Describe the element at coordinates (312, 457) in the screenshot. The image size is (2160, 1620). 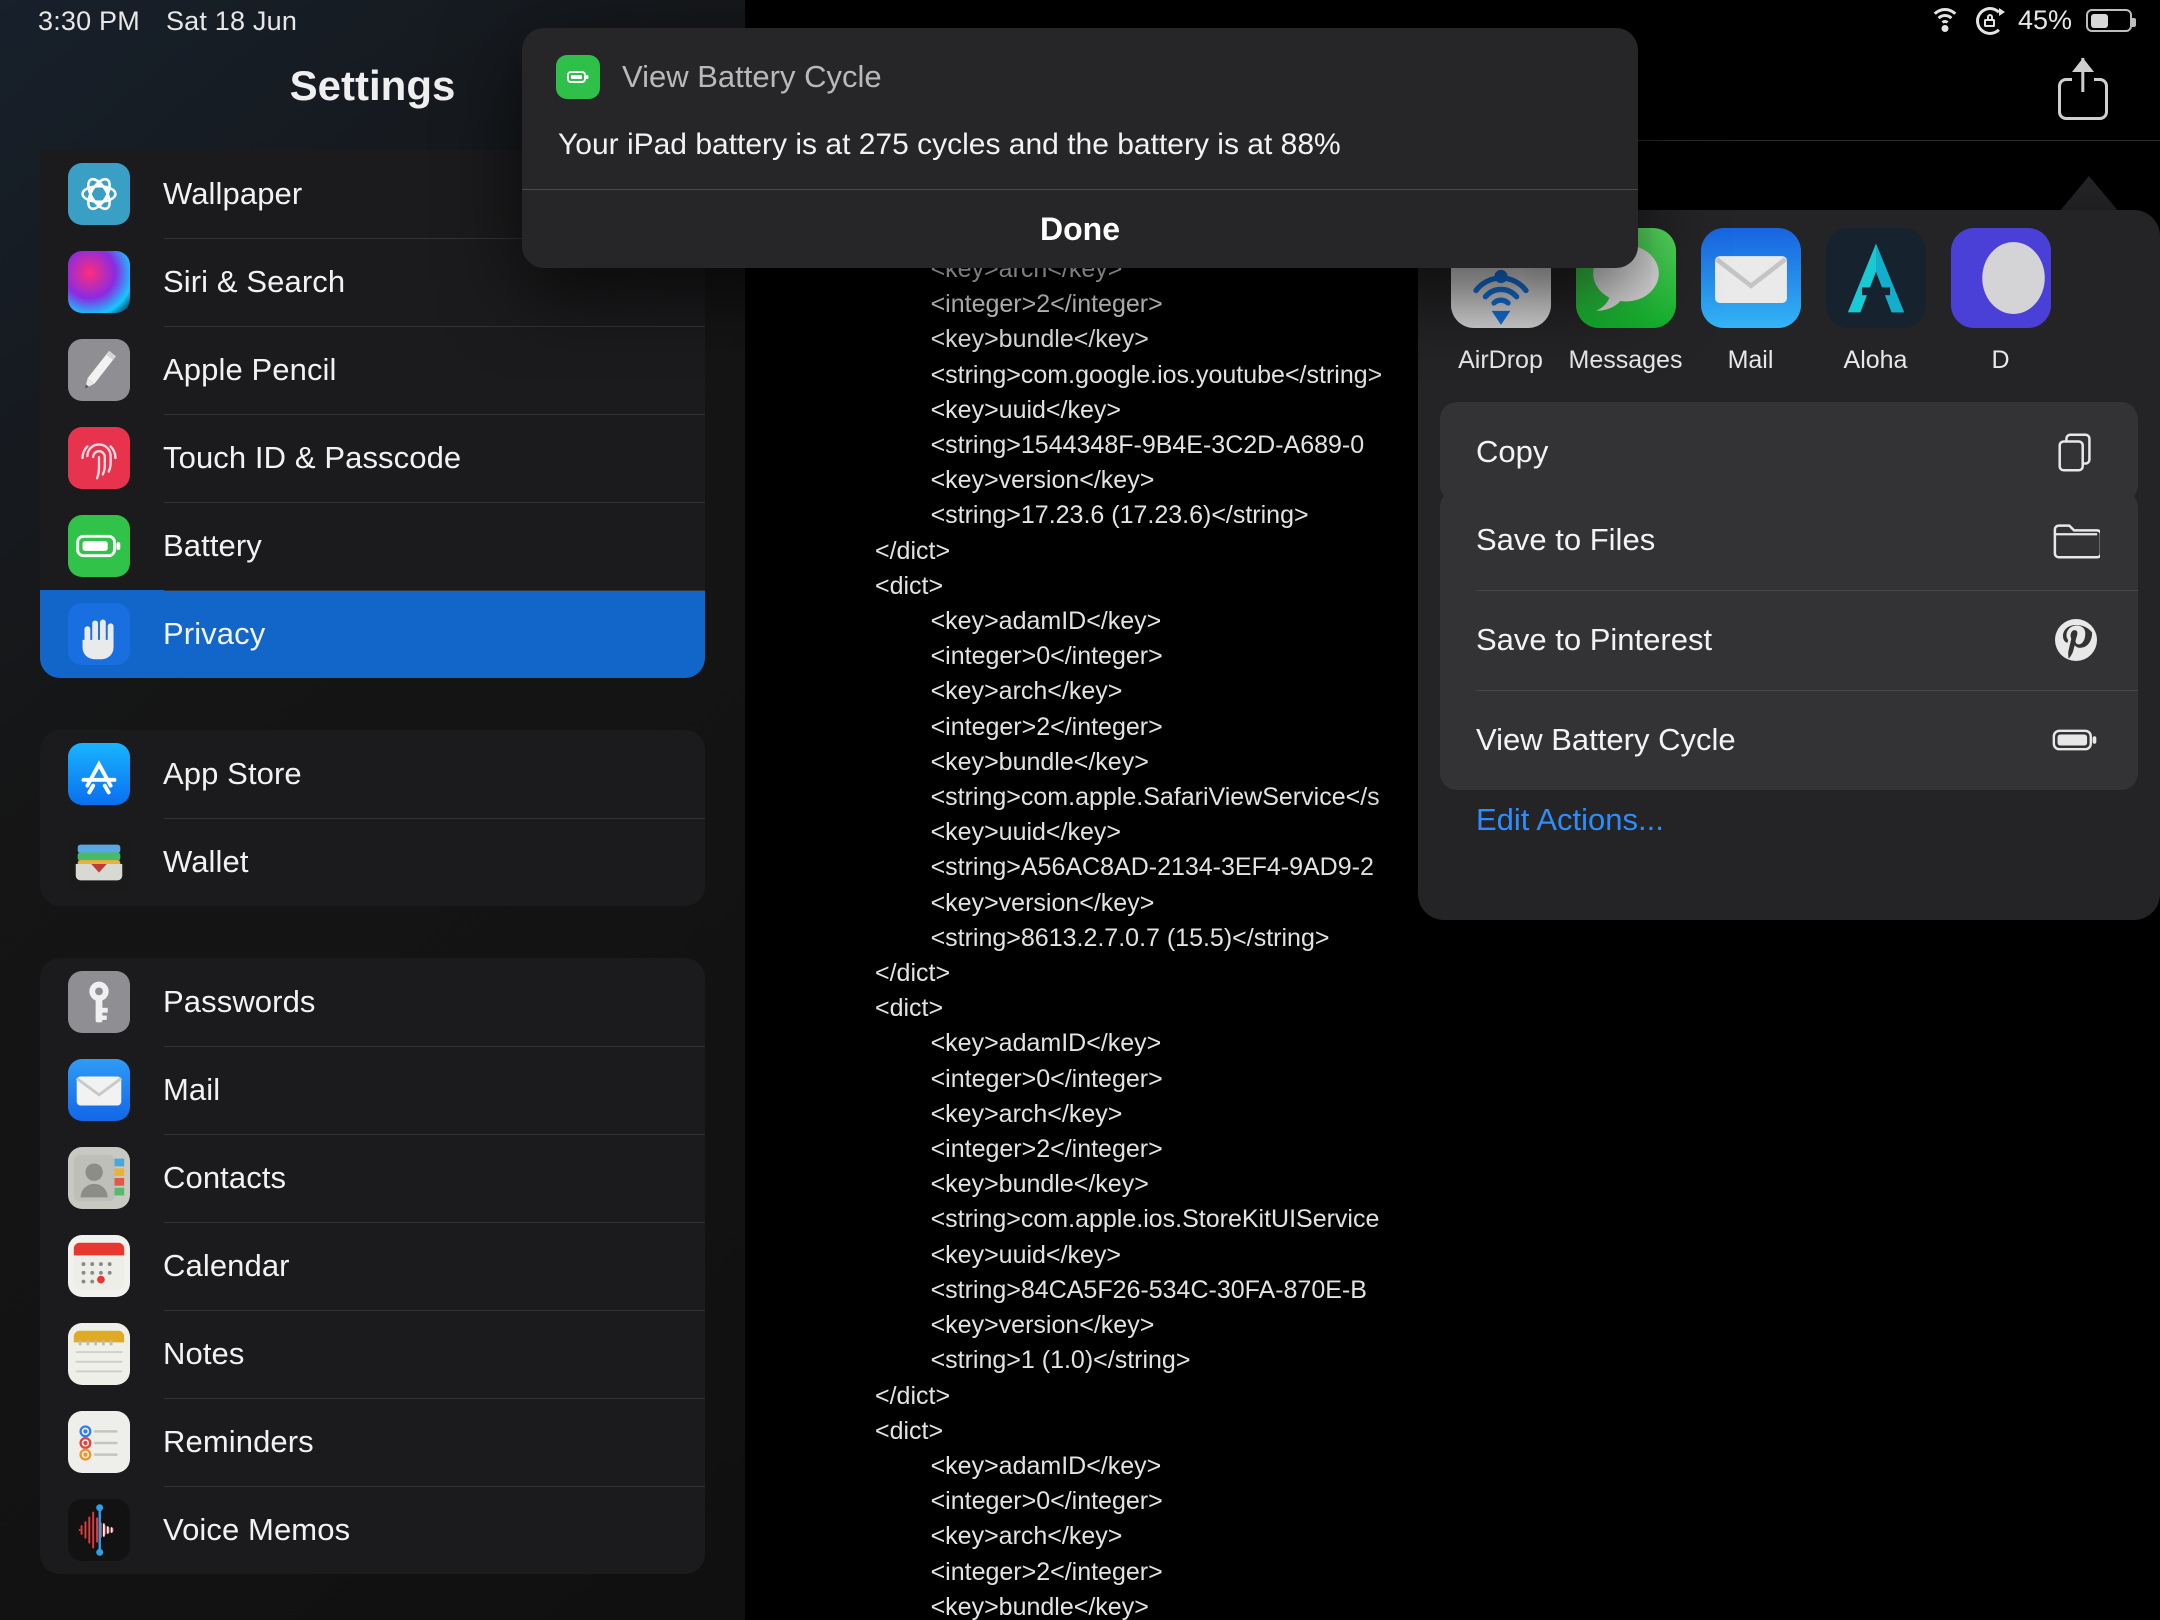
I see `sidebar-item-label: Touch ID & Passcode` at that location.